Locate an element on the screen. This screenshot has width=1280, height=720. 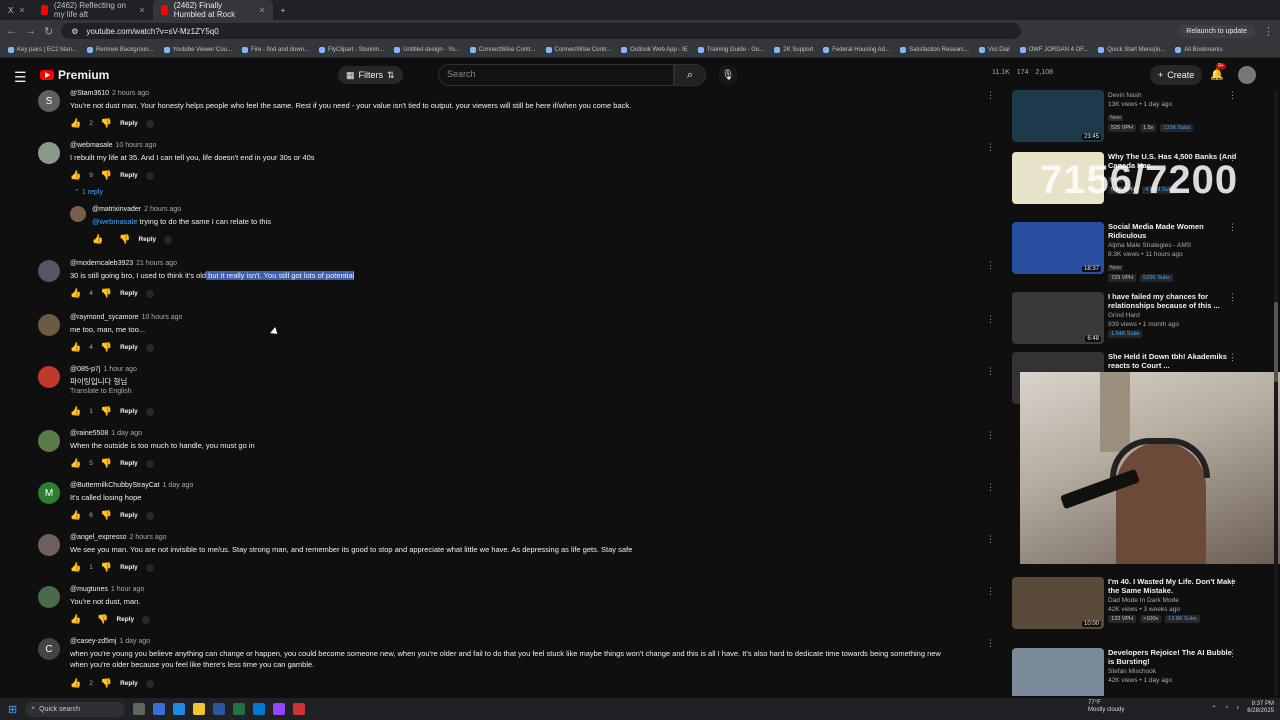
site-info-icon: ⚙ is located at coordinates (74, 31).